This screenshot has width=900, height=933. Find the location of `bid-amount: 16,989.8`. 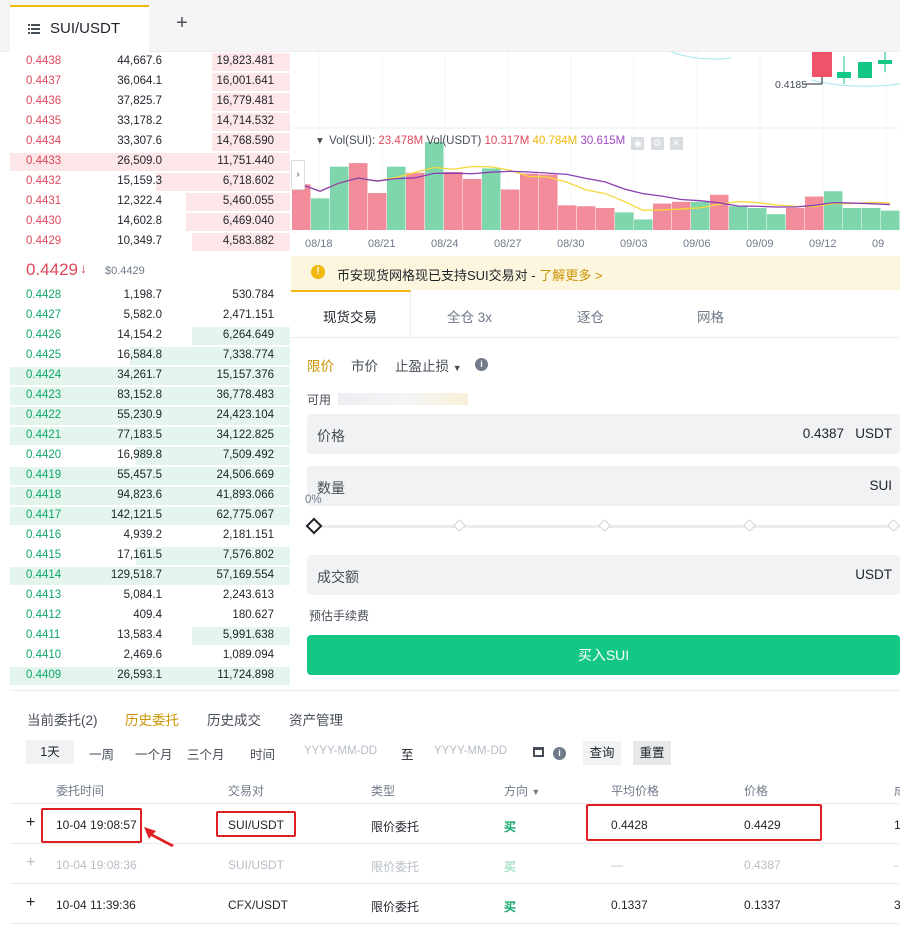

bid-amount: 16,989.8 is located at coordinates (139, 455).